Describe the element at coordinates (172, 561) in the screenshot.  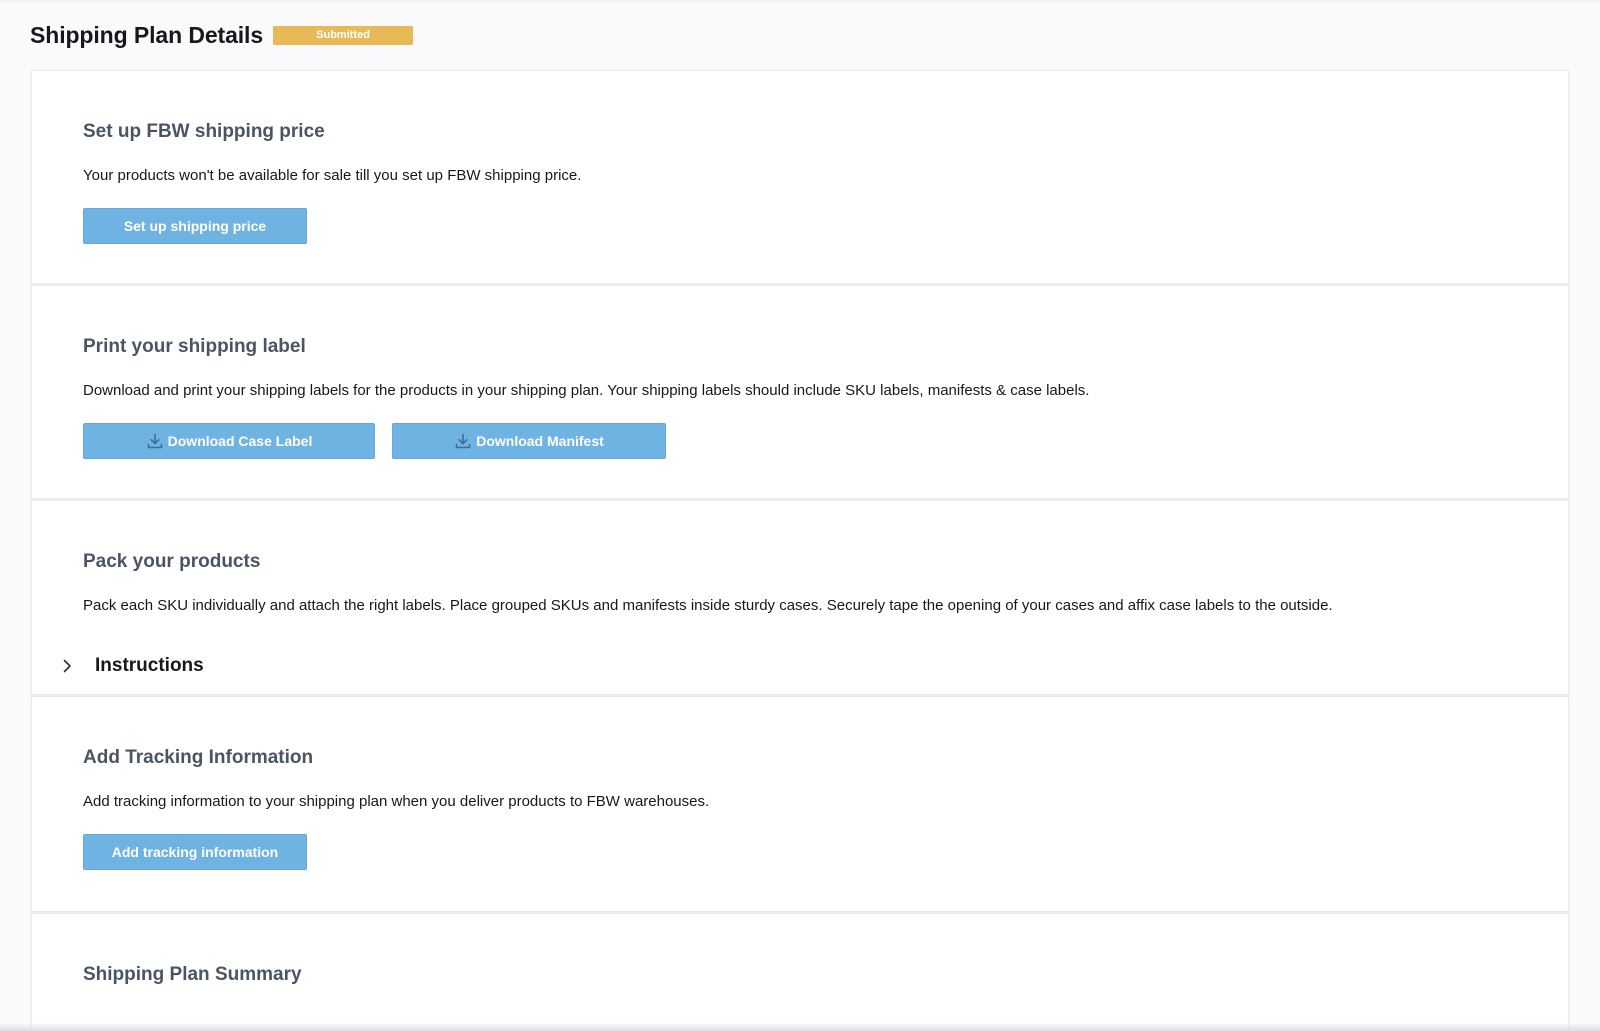
I see `section-title: Pack your products` at that location.